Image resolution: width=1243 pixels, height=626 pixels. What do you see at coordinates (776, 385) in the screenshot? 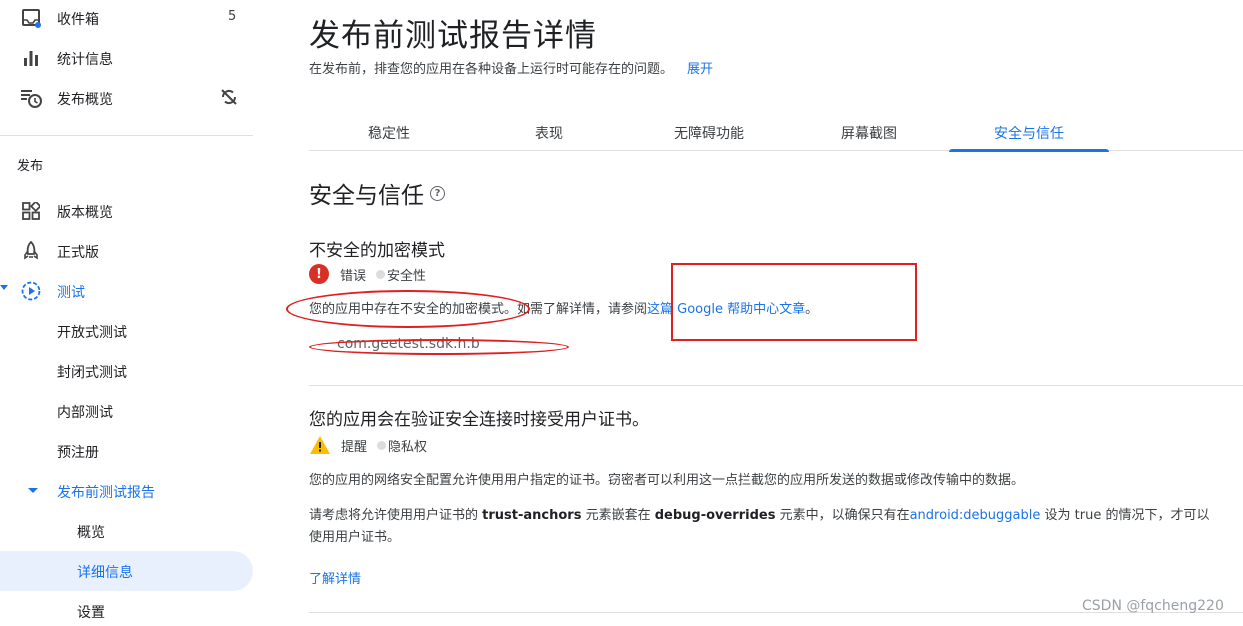
I see `divider` at bounding box center [776, 385].